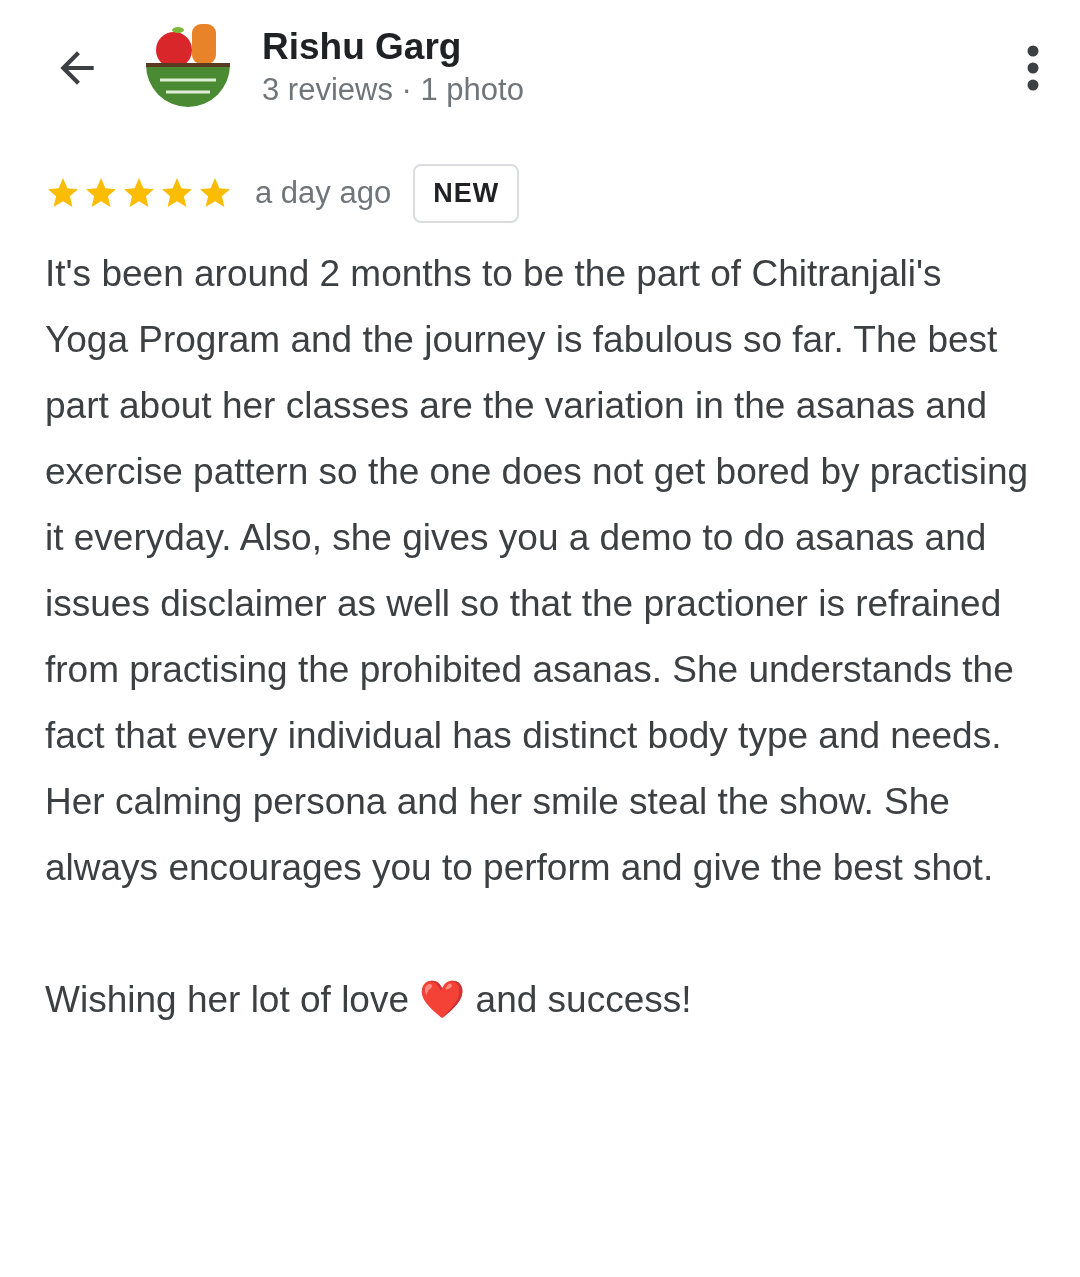  What do you see at coordinates (323, 193) in the screenshot?
I see `review-time: a day ago` at bounding box center [323, 193].